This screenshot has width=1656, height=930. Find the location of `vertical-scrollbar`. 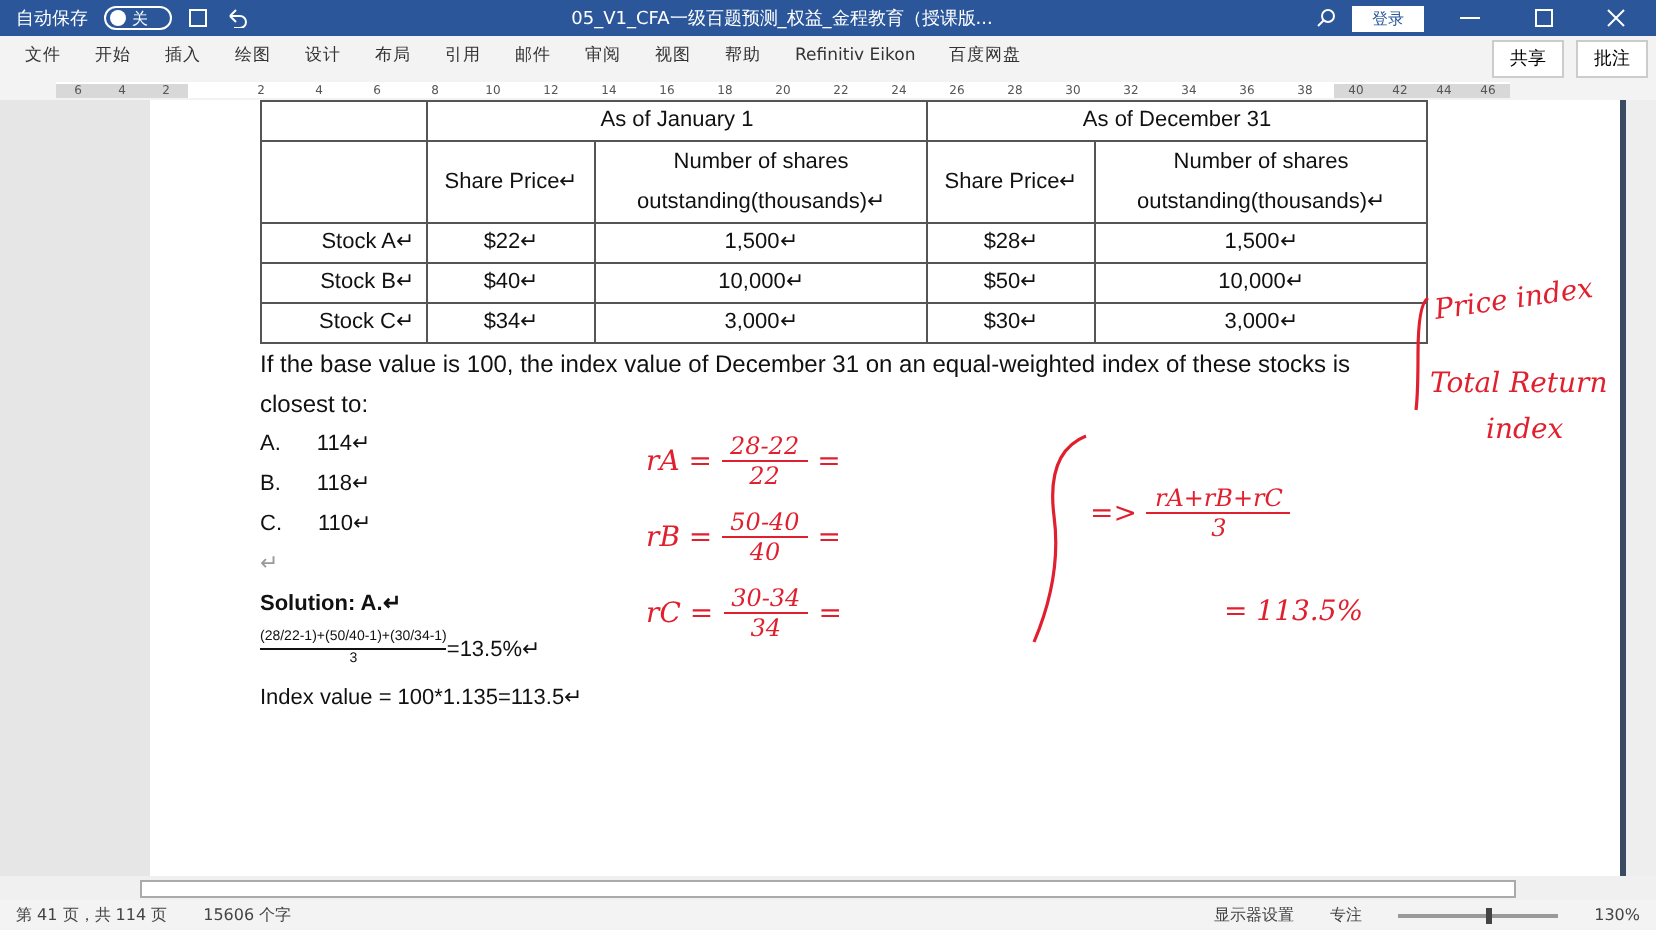

vertical-scrollbar is located at coordinates (1638, 488).